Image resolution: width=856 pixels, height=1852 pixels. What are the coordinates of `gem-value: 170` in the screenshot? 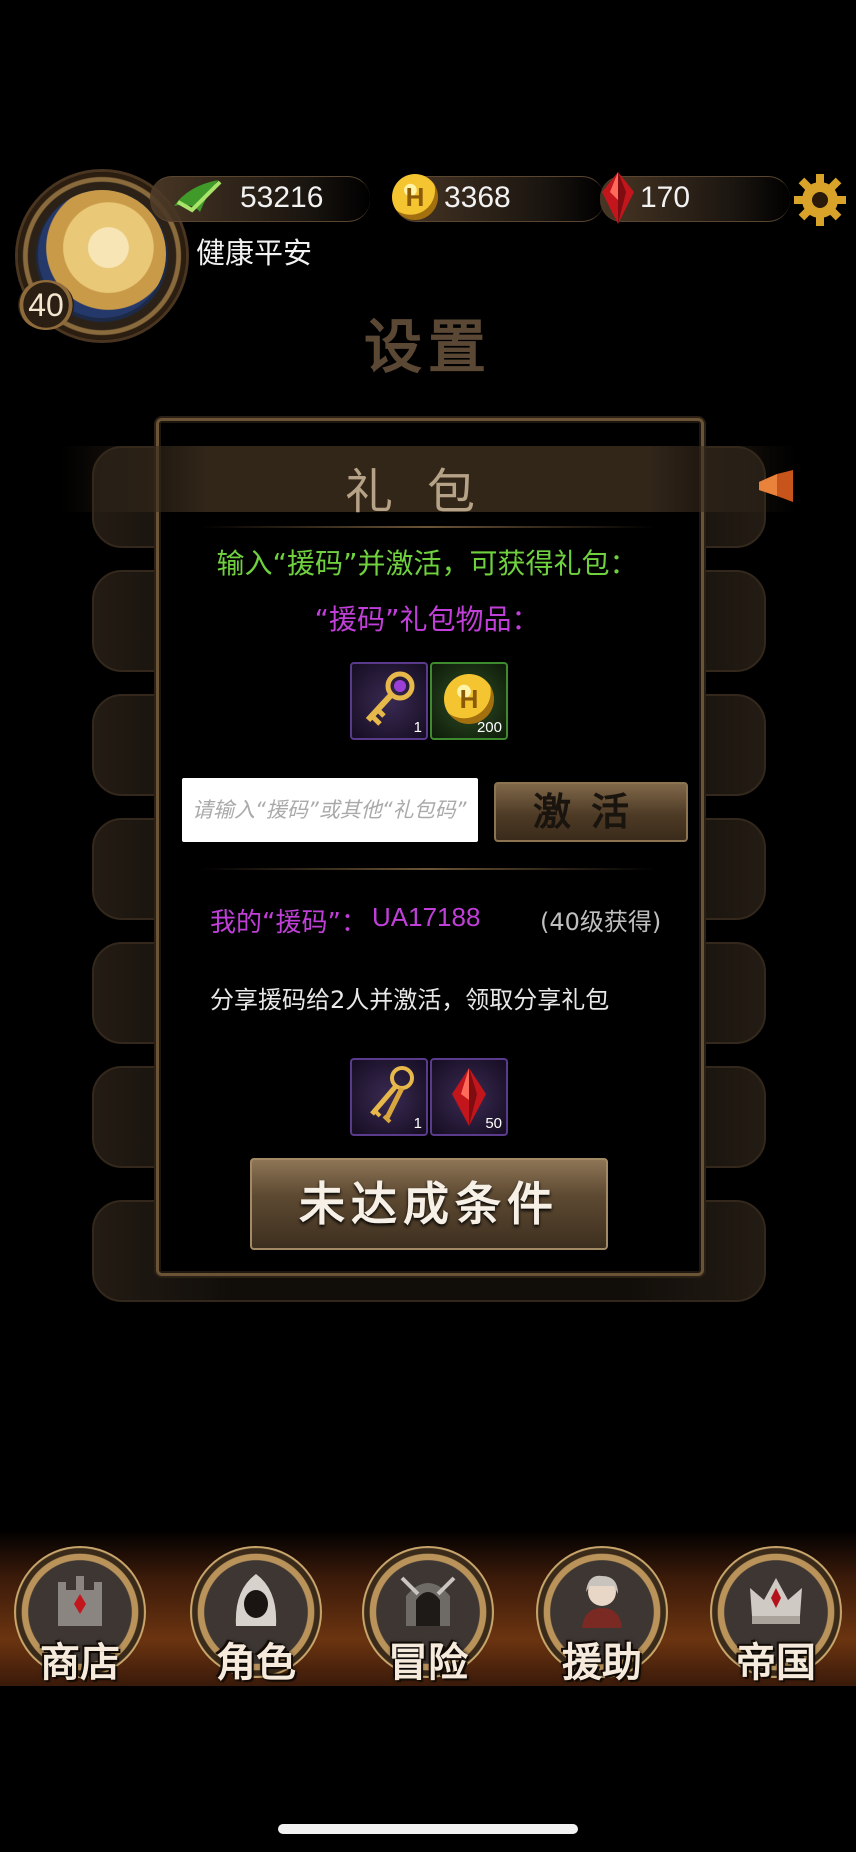 It's located at (665, 197).